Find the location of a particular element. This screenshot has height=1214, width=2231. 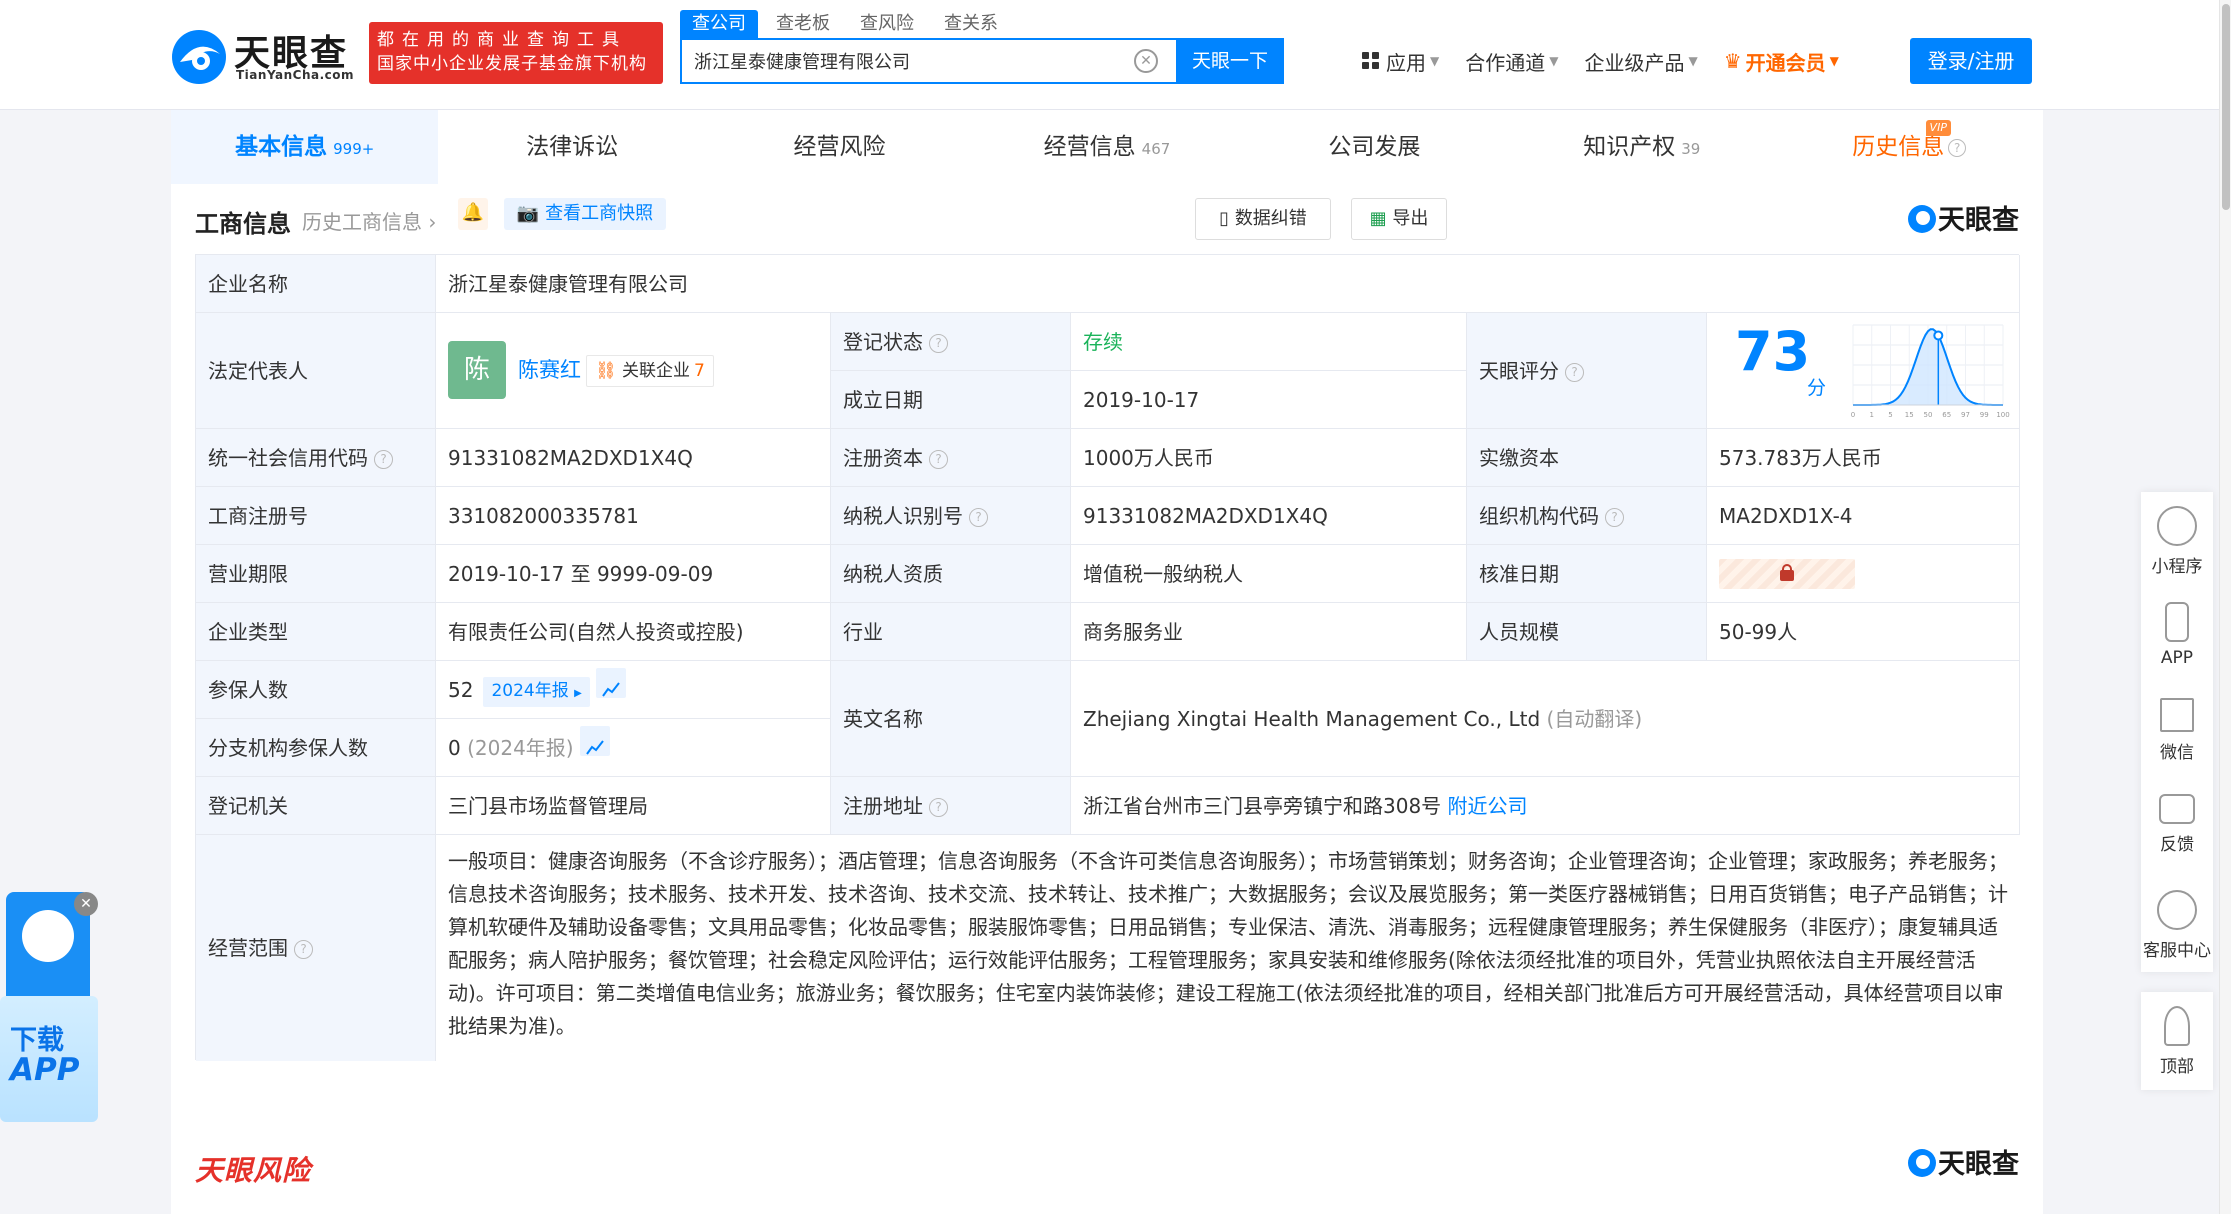

tab-operating-risk: 经营风险 is located at coordinates (839, 147).